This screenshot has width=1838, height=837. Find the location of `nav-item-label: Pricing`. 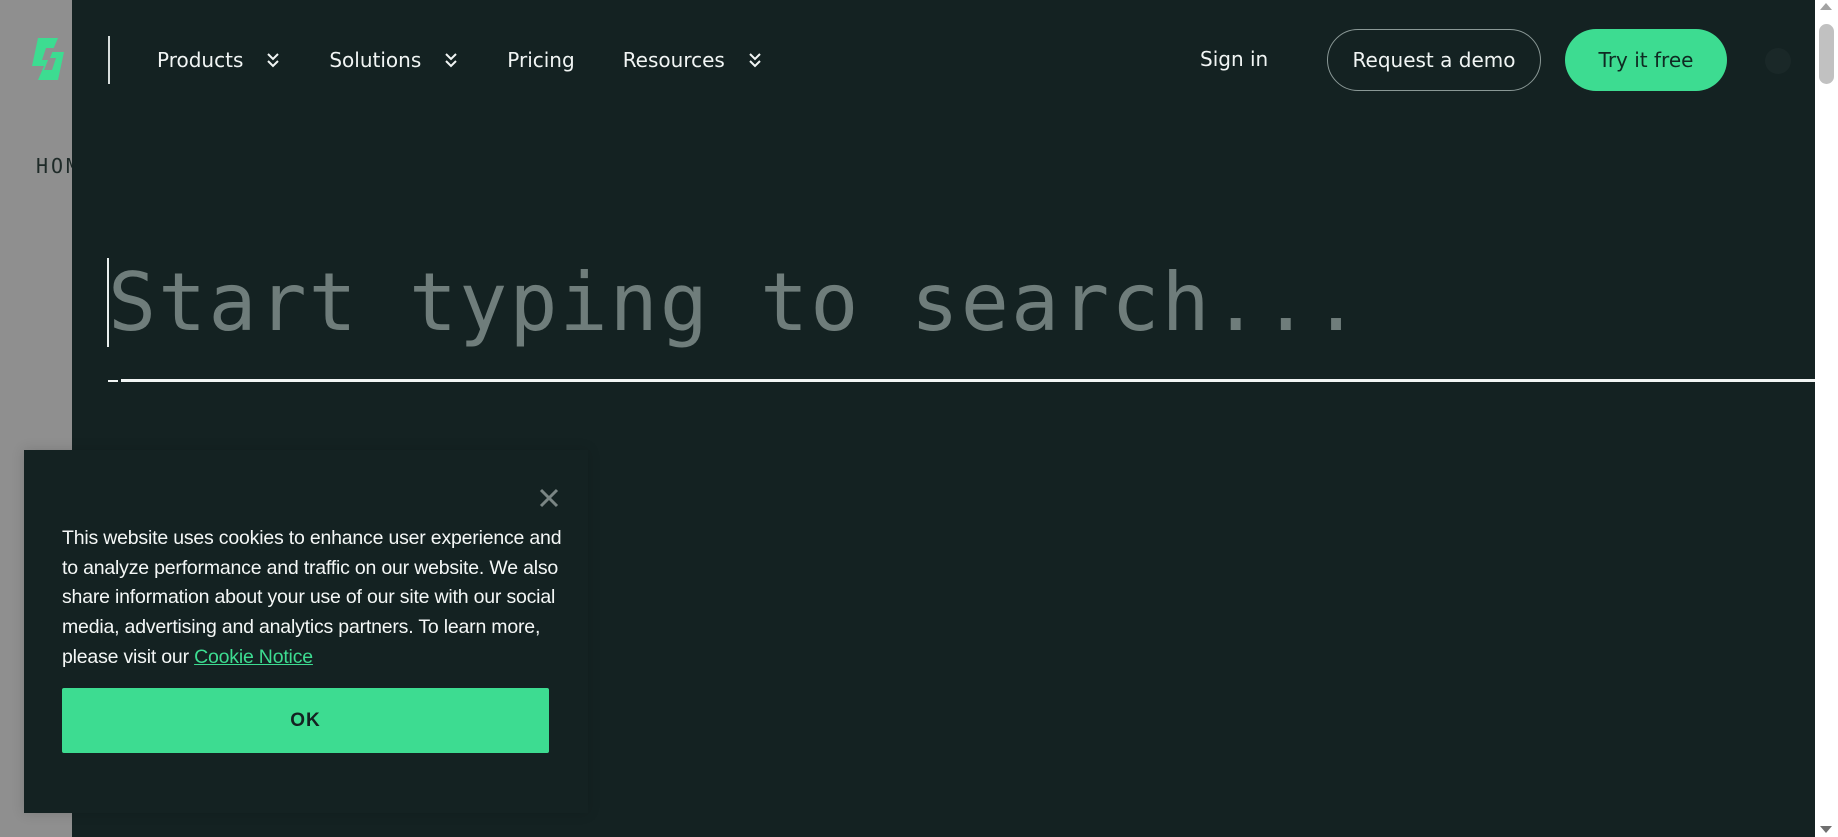

nav-item-label: Pricing is located at coordinates (541, 60).